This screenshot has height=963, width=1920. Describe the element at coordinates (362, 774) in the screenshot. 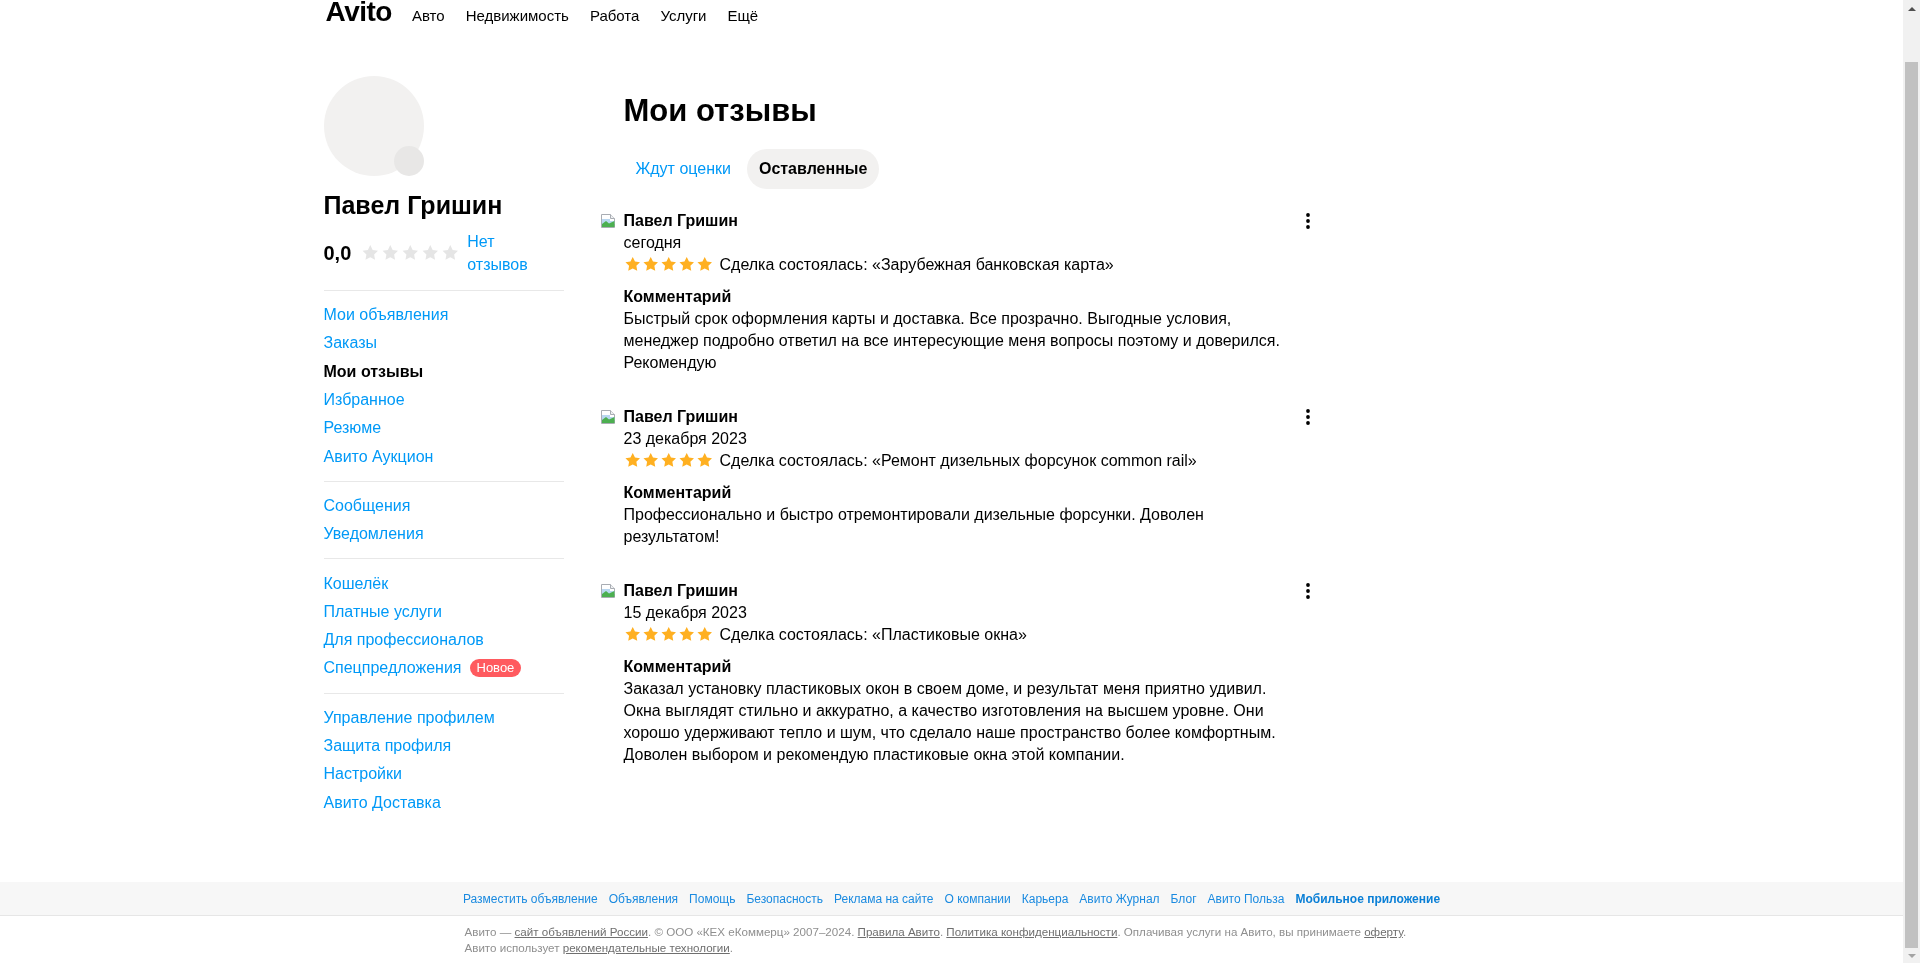

I see `sidebar-link: Настройки` at that location.